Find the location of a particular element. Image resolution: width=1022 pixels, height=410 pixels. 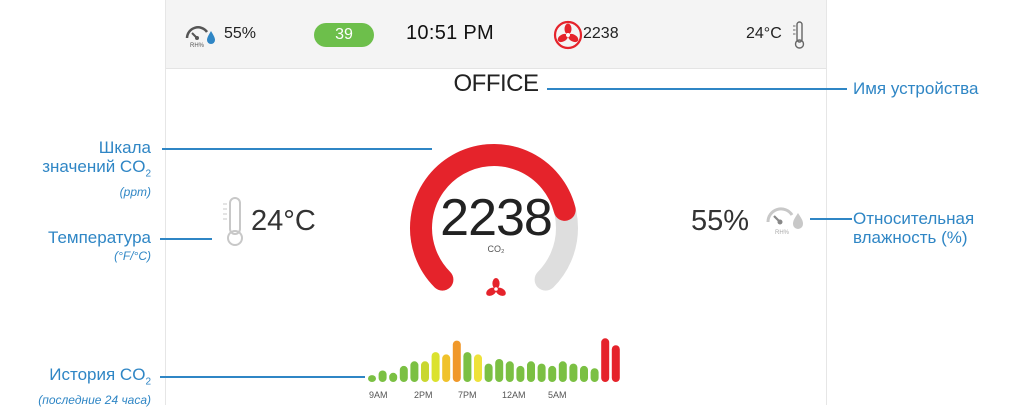

clock: 10:51 PM is located at coordinates (450, 33).